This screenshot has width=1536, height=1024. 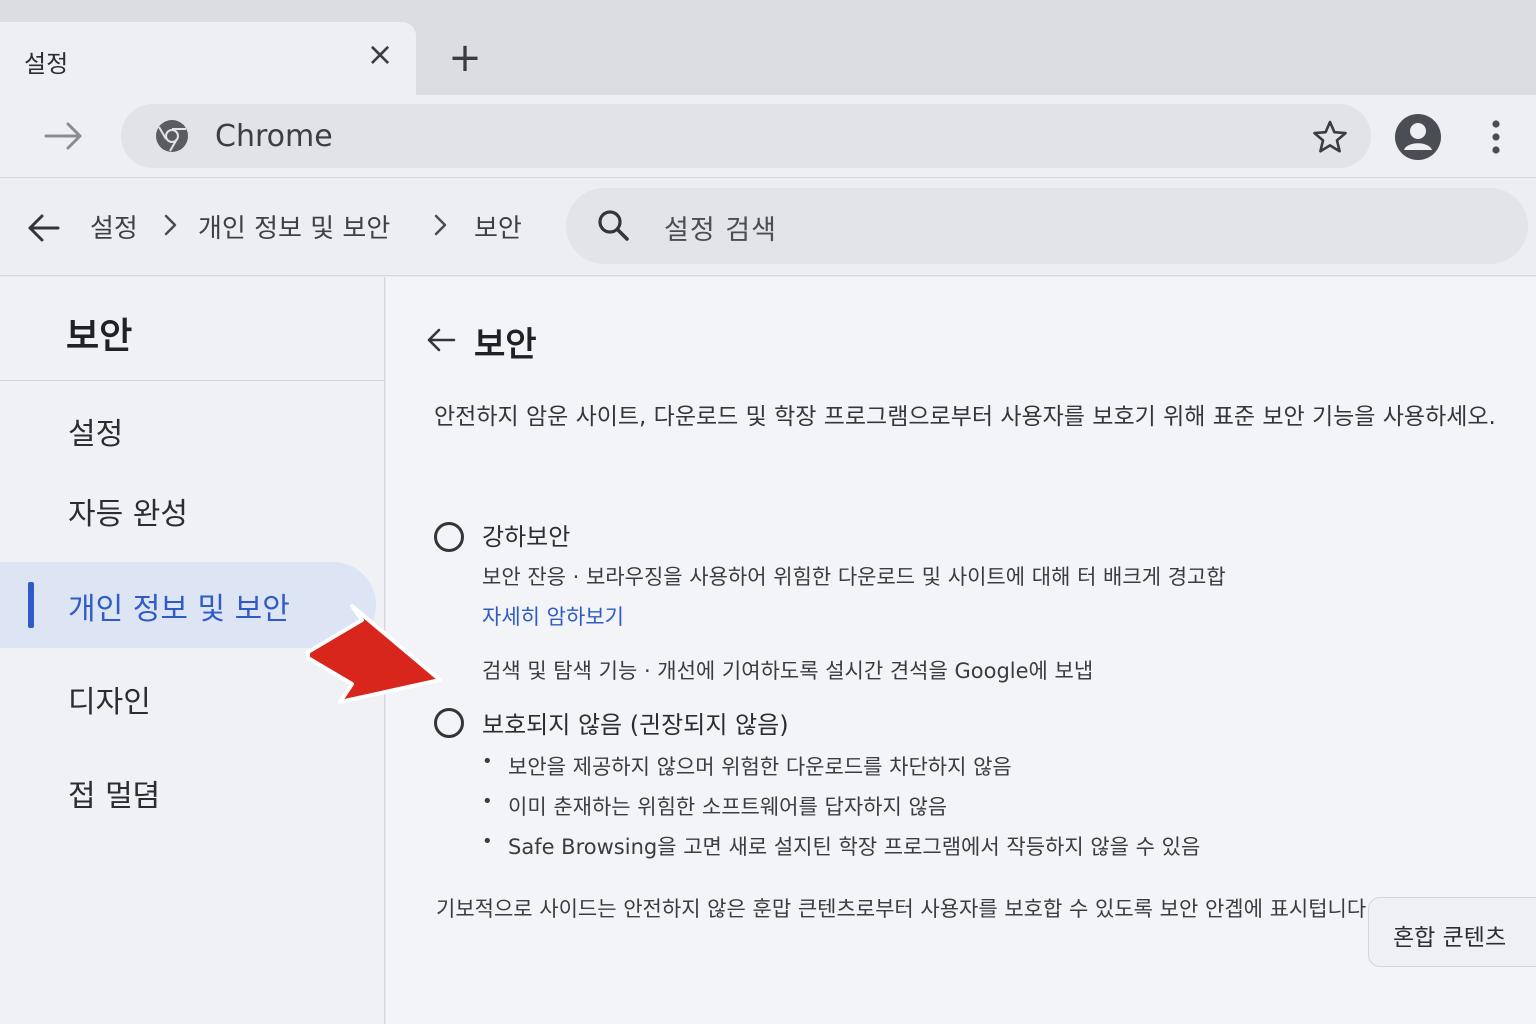 What do you see at coordinates (192, 380) in the screenshot?
I see `divider` at bounding box center [192, 380].